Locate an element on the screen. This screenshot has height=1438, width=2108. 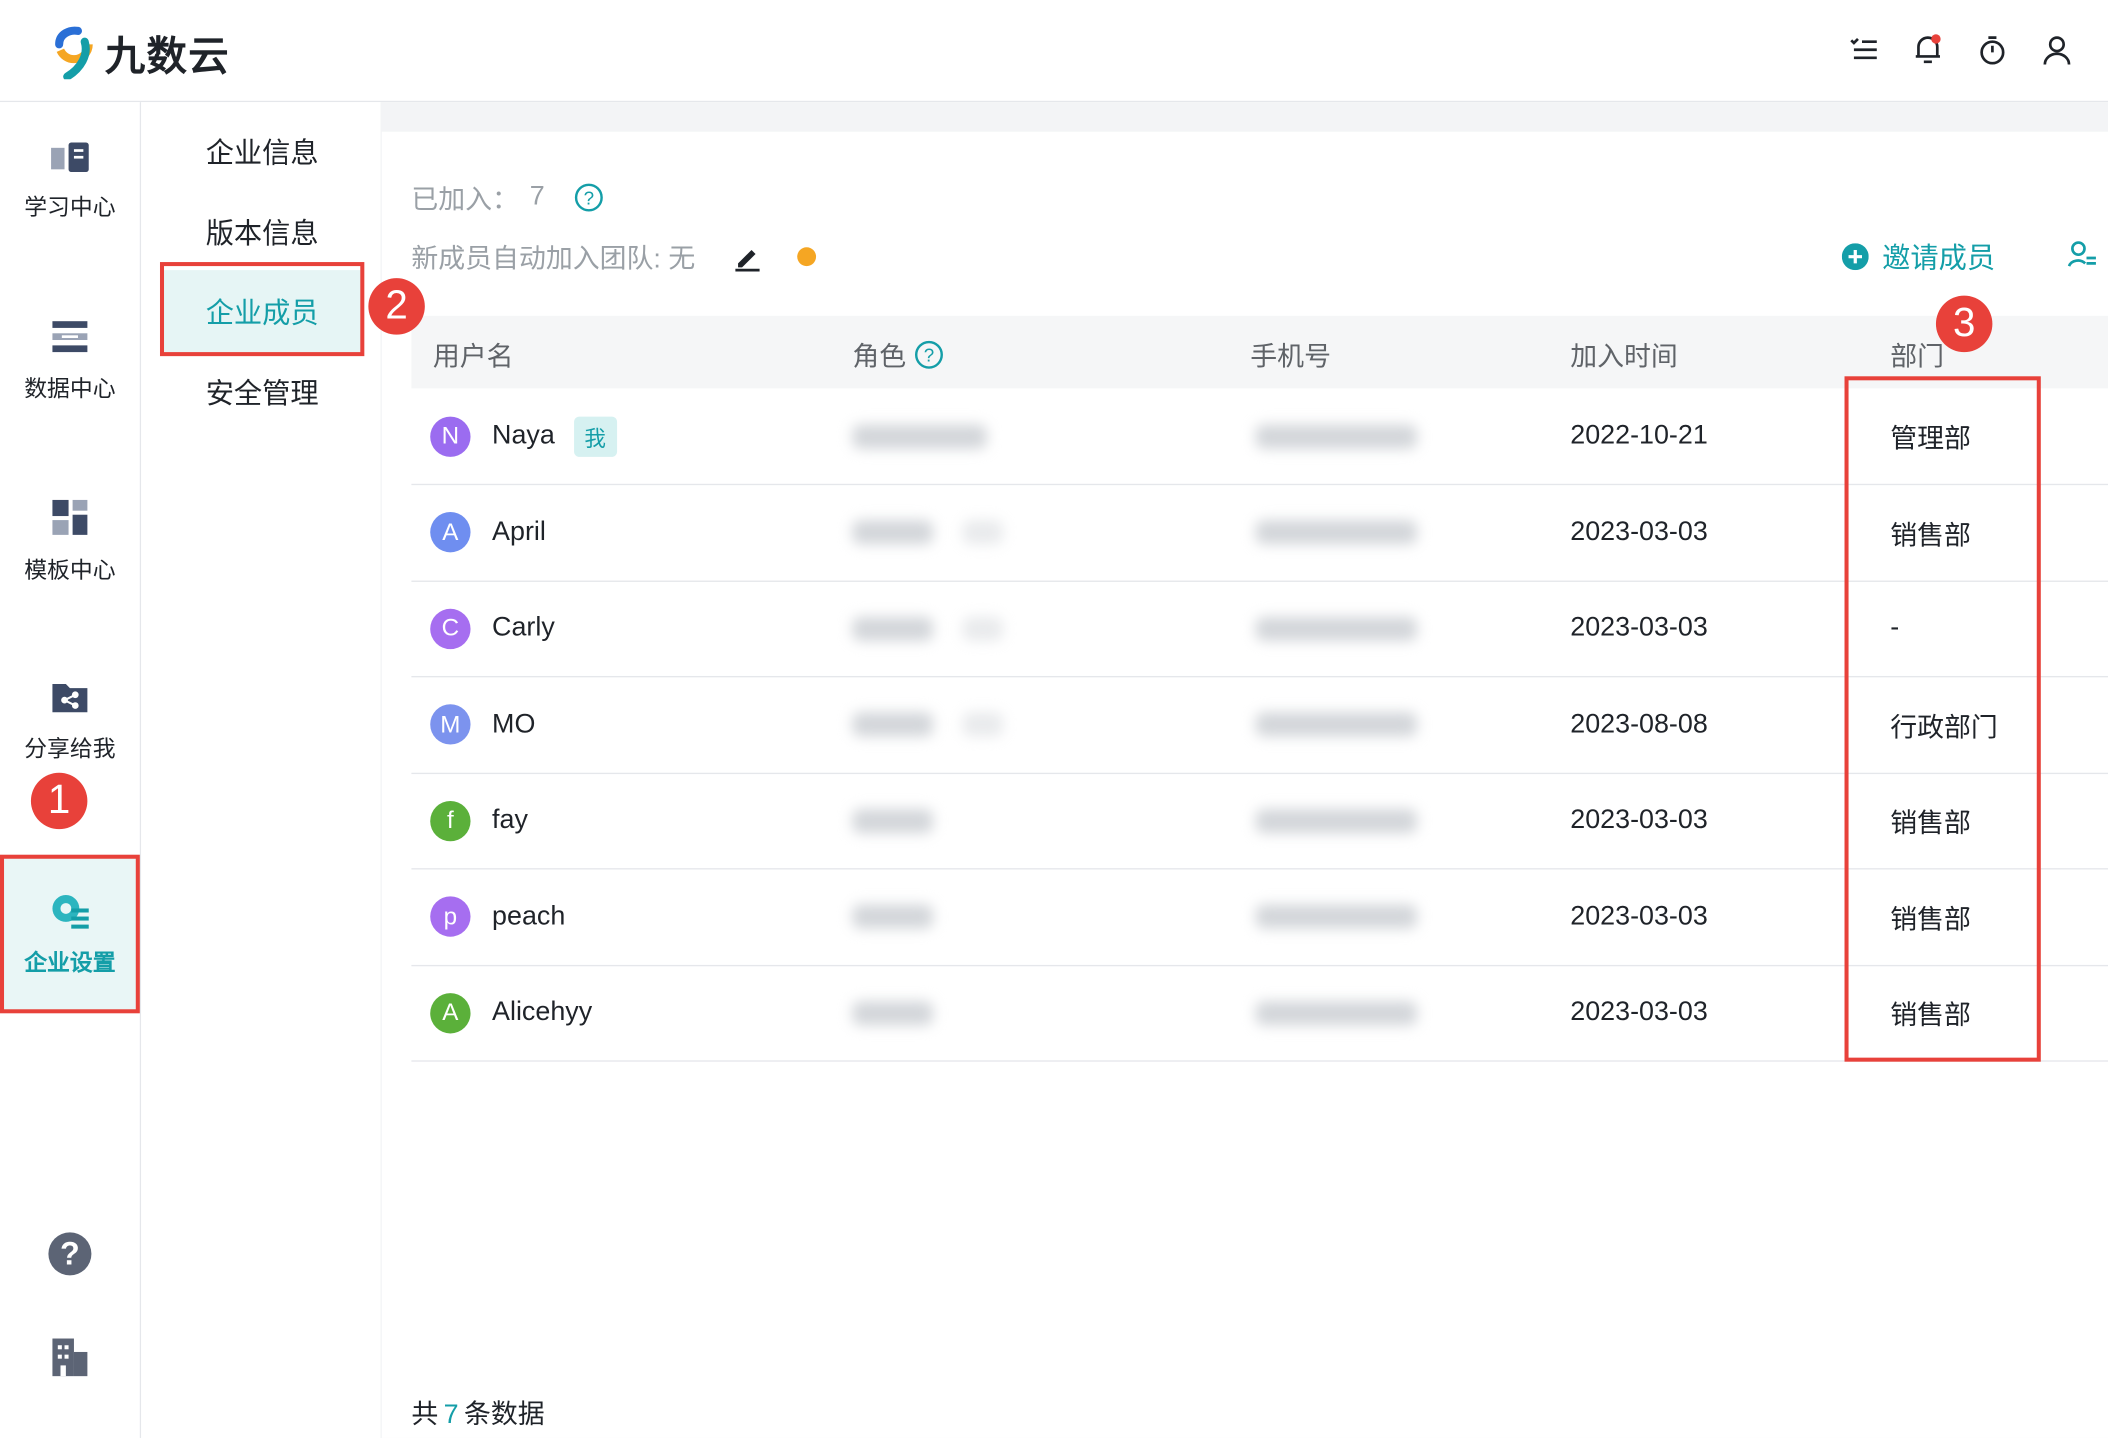
username-cell: A Alicehyy is located at coordinates (511, 1012).